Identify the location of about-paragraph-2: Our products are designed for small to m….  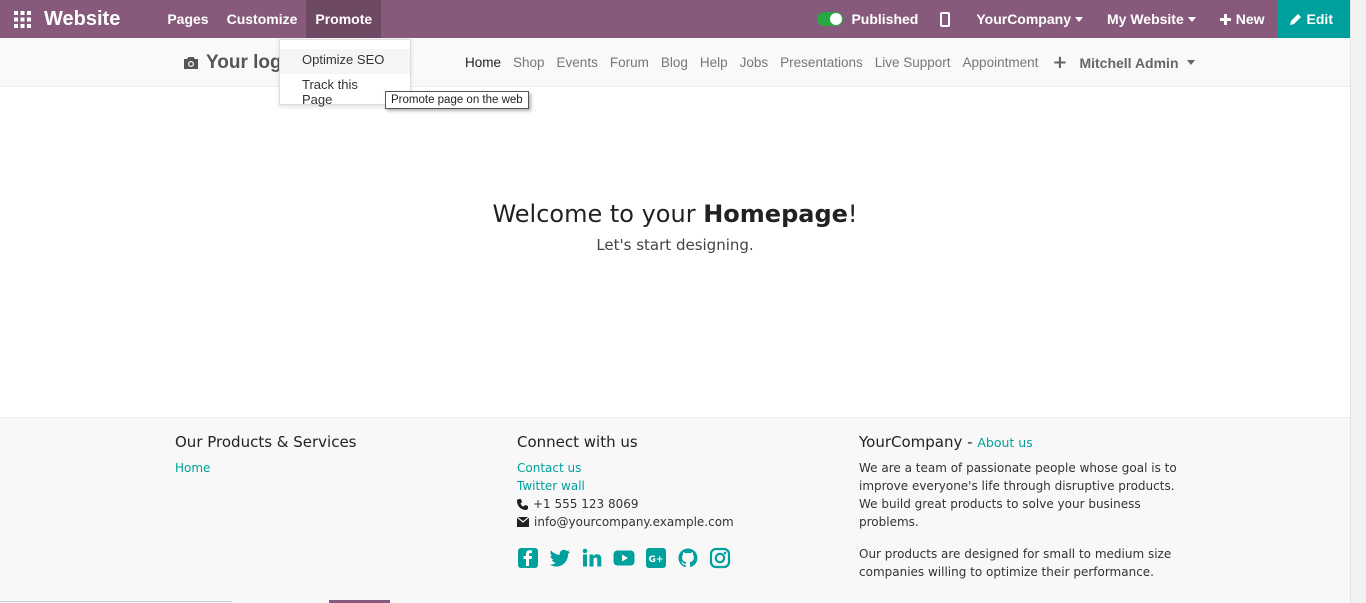
(1015, 563).